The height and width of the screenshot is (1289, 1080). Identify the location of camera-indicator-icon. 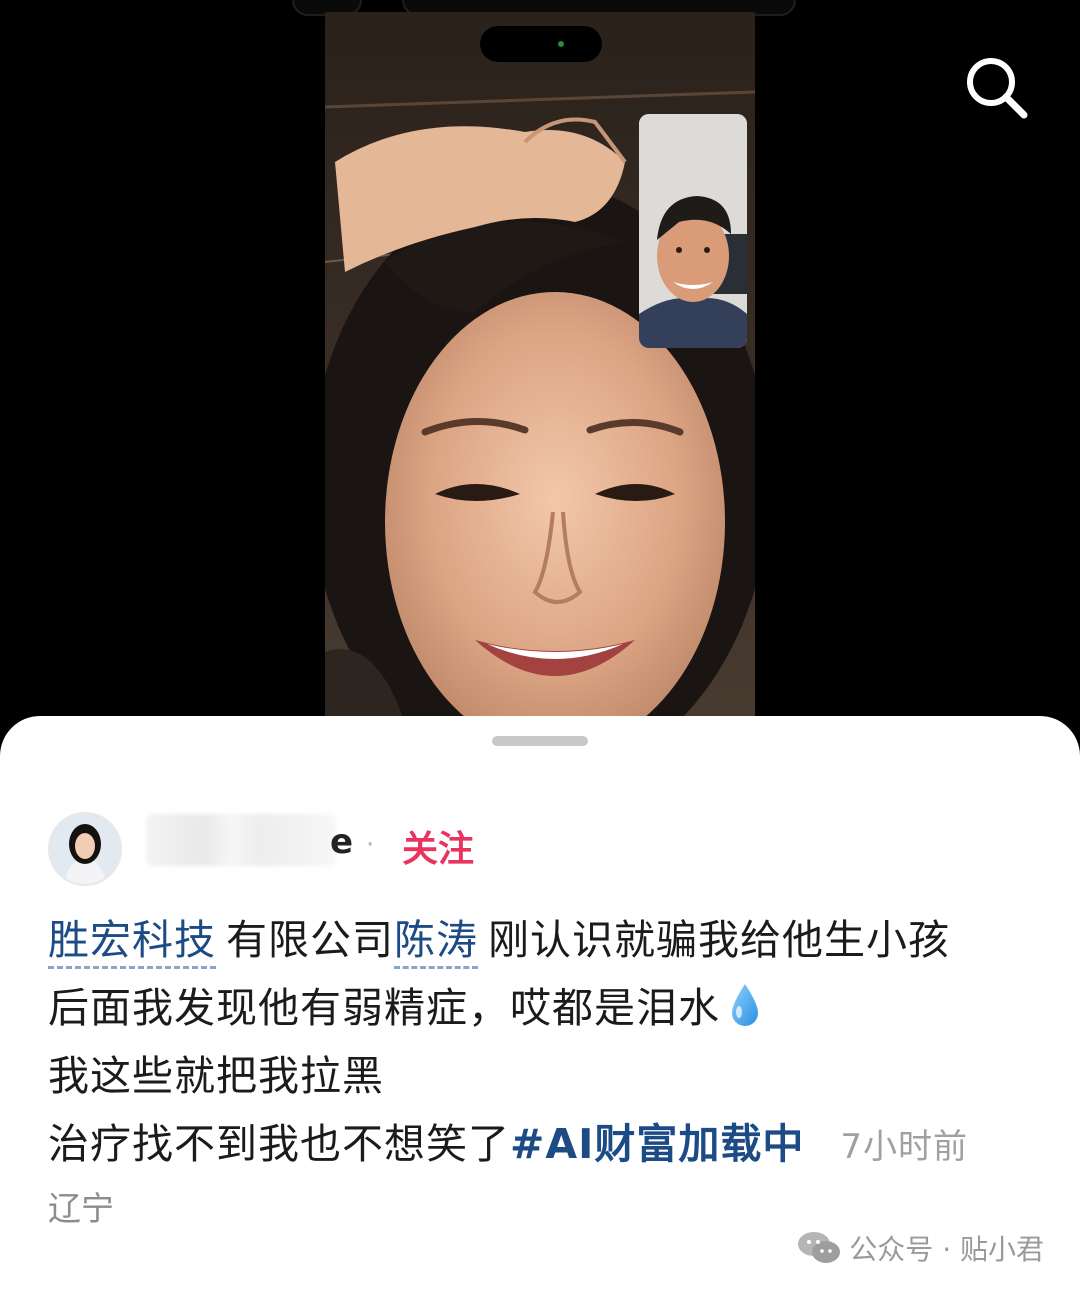
(561, 44).